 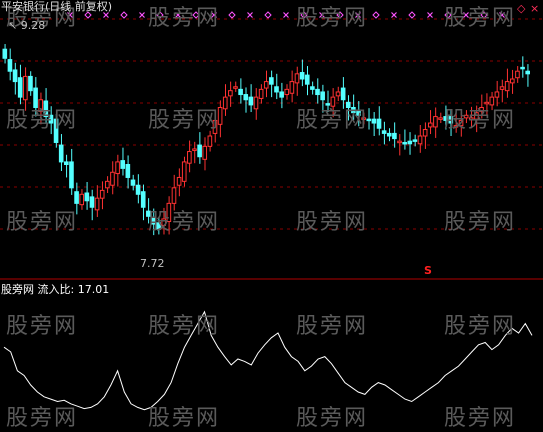 I want to click on indicator-panel-name: 股旁网, so click(x=17, y=289).